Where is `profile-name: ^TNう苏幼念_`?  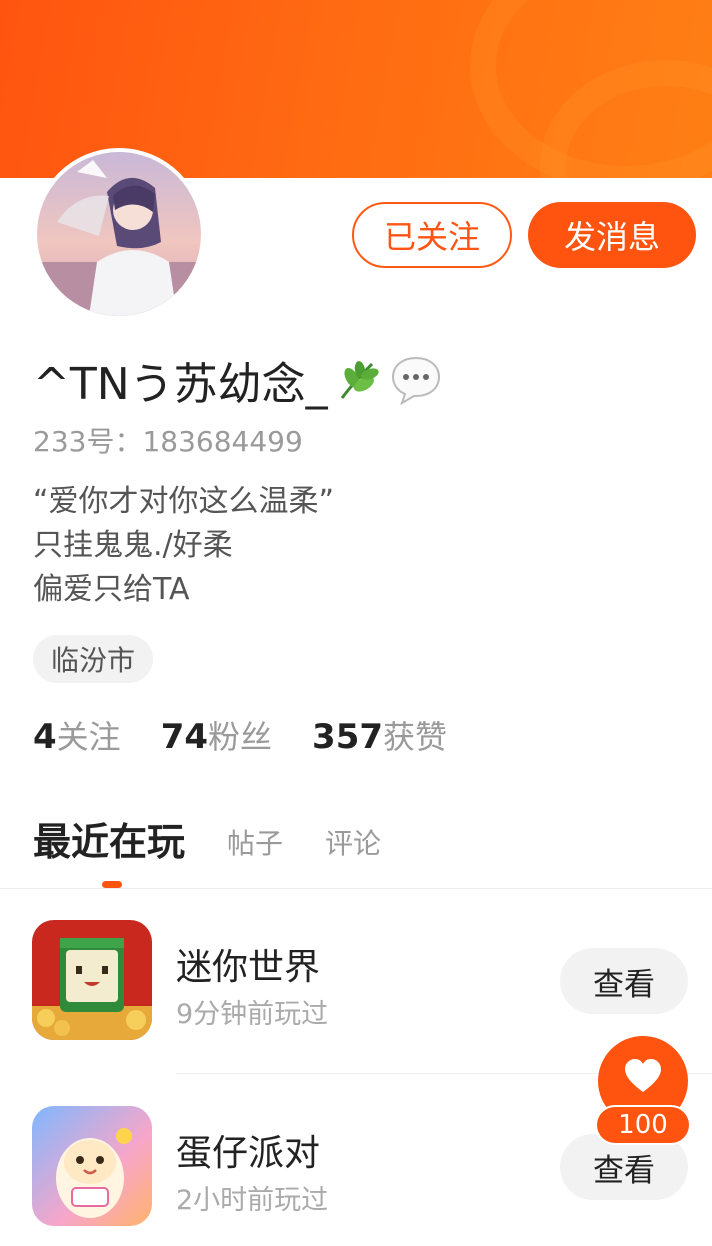
profile-name: ^TNう苏幼念_ is located at coordinates (180, 384).